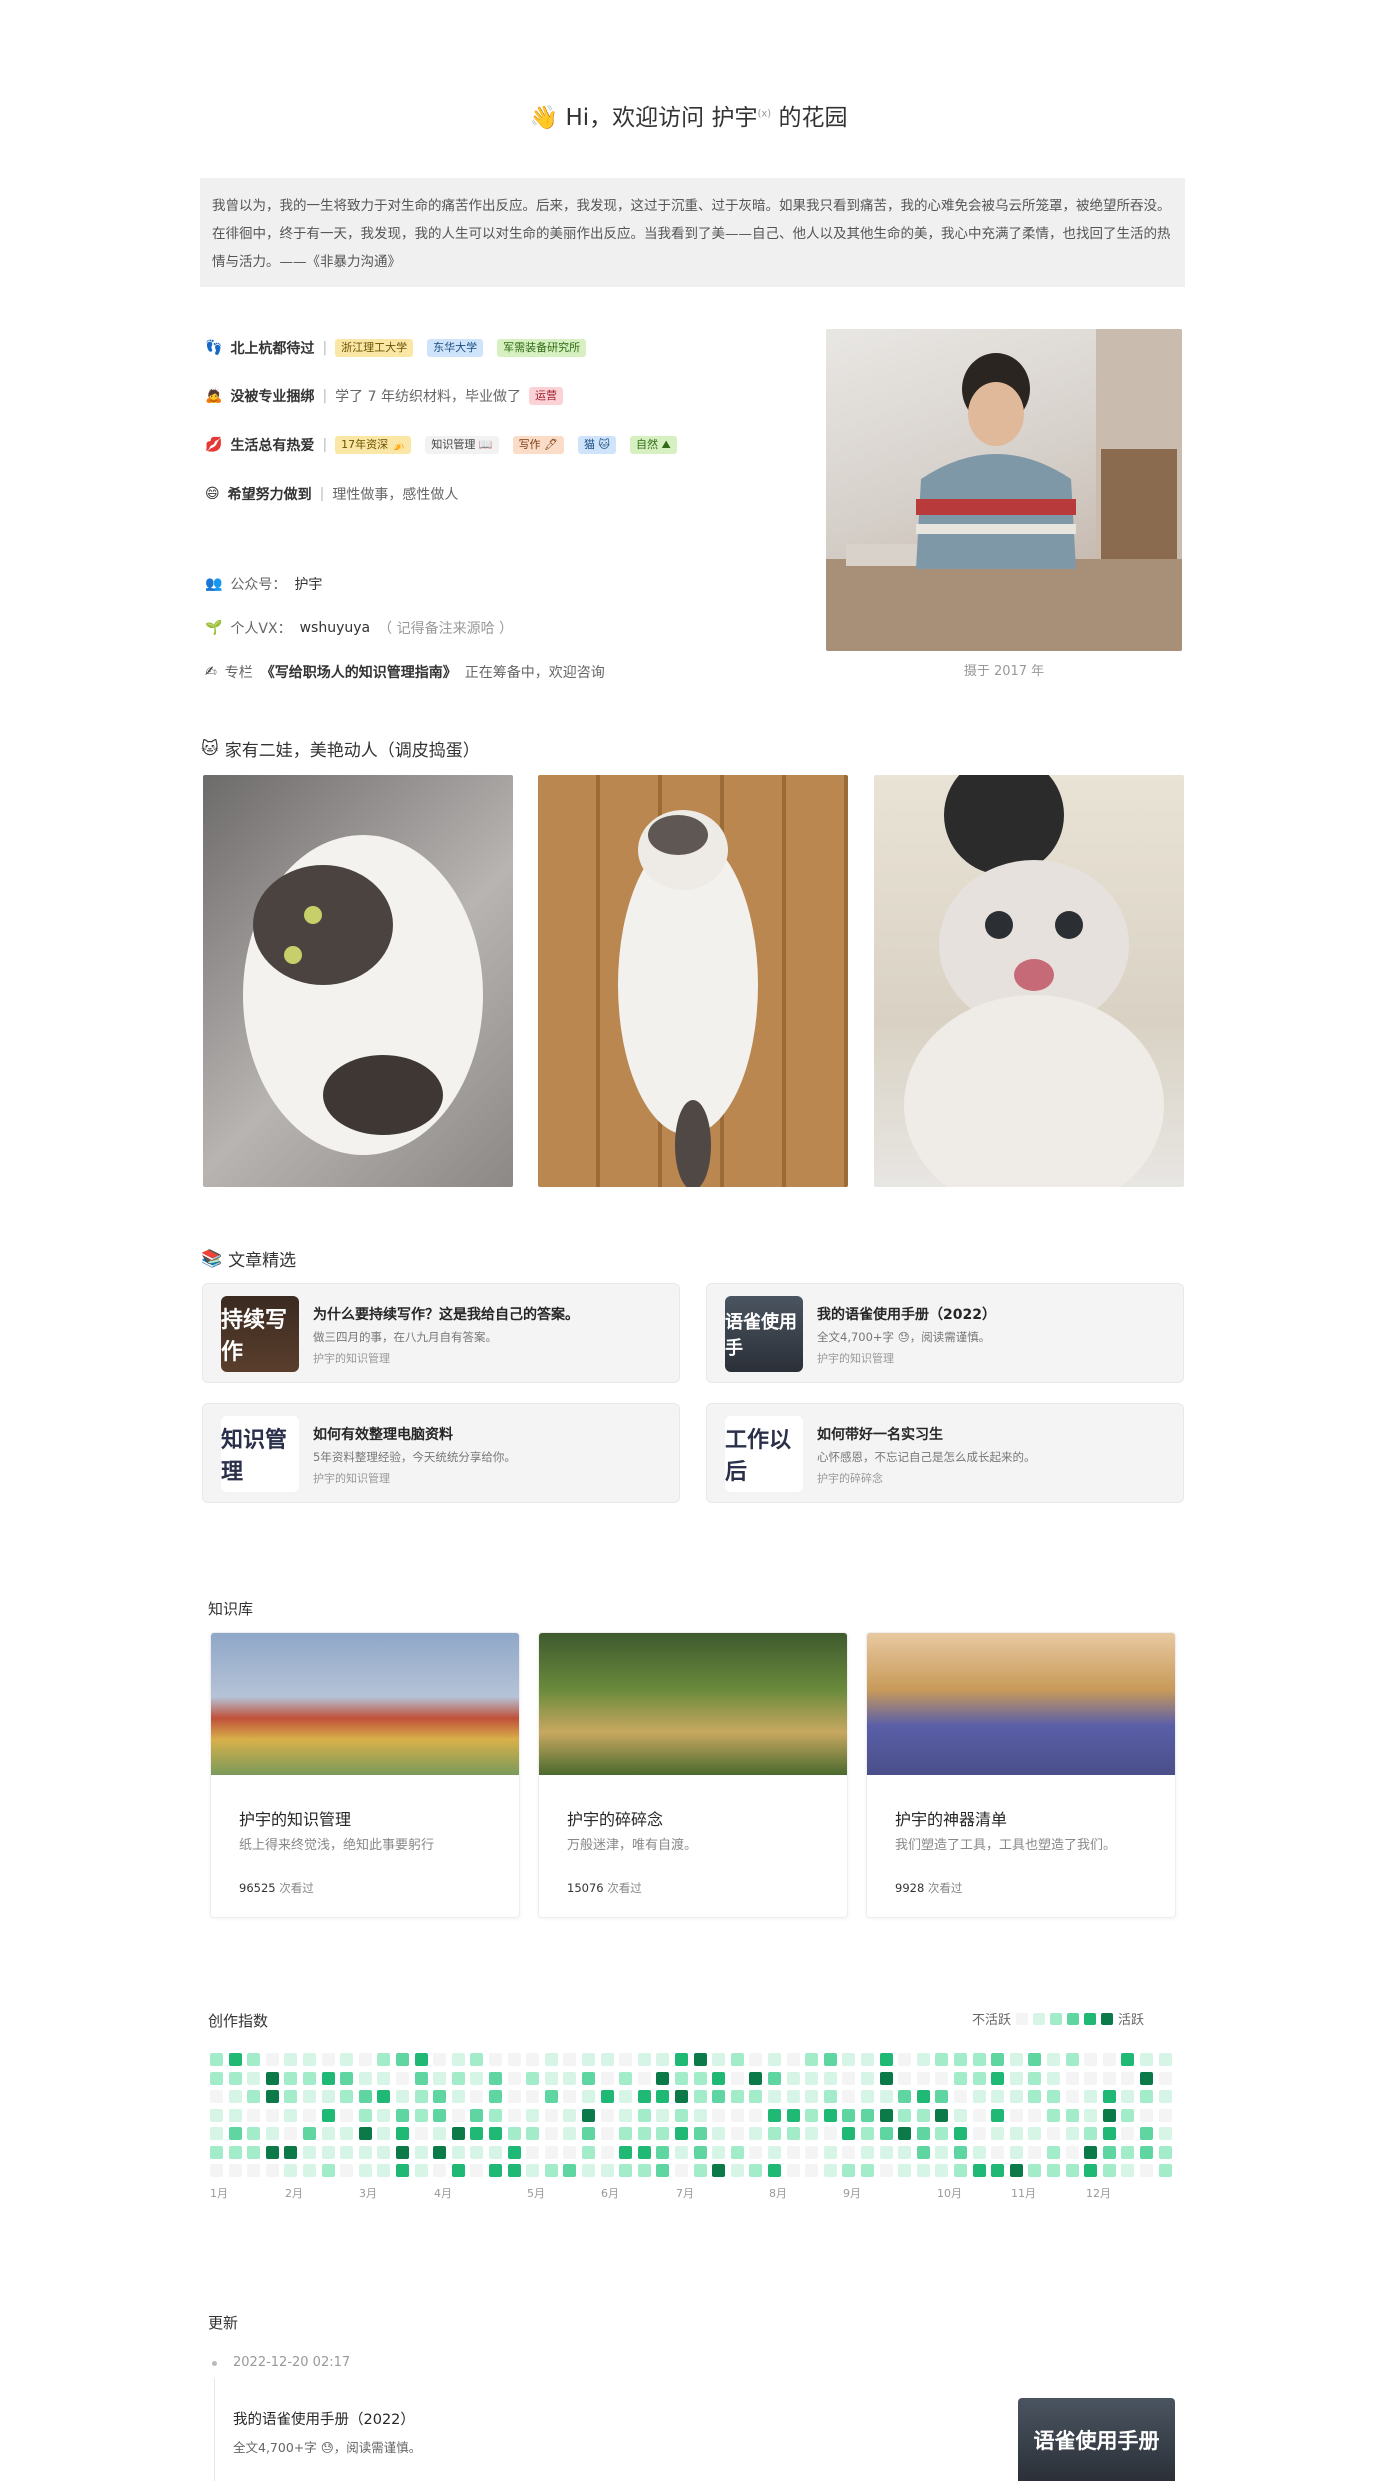 The height and width of the screenshot is (2481, 1377). I want to click on column-title: 《写给职场人的知识管理指南》, so click(359, 672).